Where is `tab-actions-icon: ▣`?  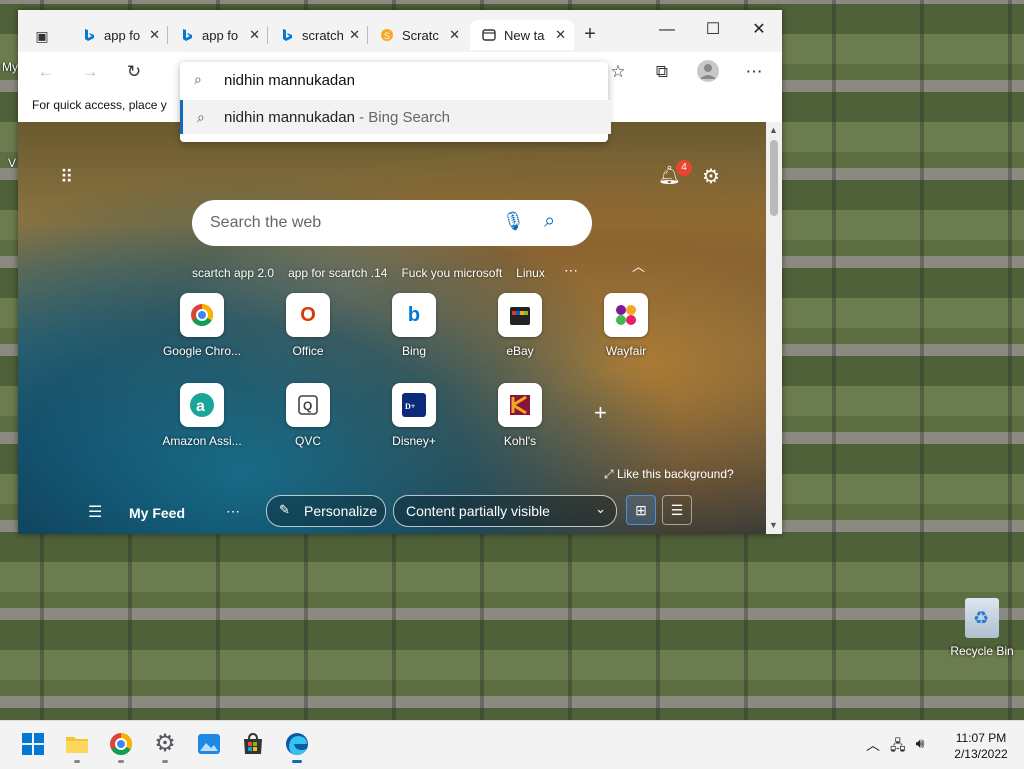
tab-actions-icon: ▣ is located at coordinates (42, 36).